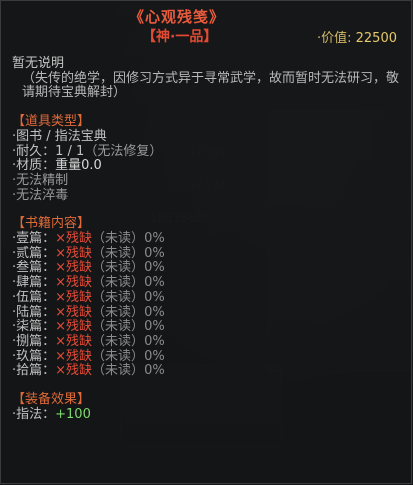  What do you see at coordinates (180, 37) in the screenshot?
I see `item-rank: 【神·一品】` at bounding box center [180, 37].